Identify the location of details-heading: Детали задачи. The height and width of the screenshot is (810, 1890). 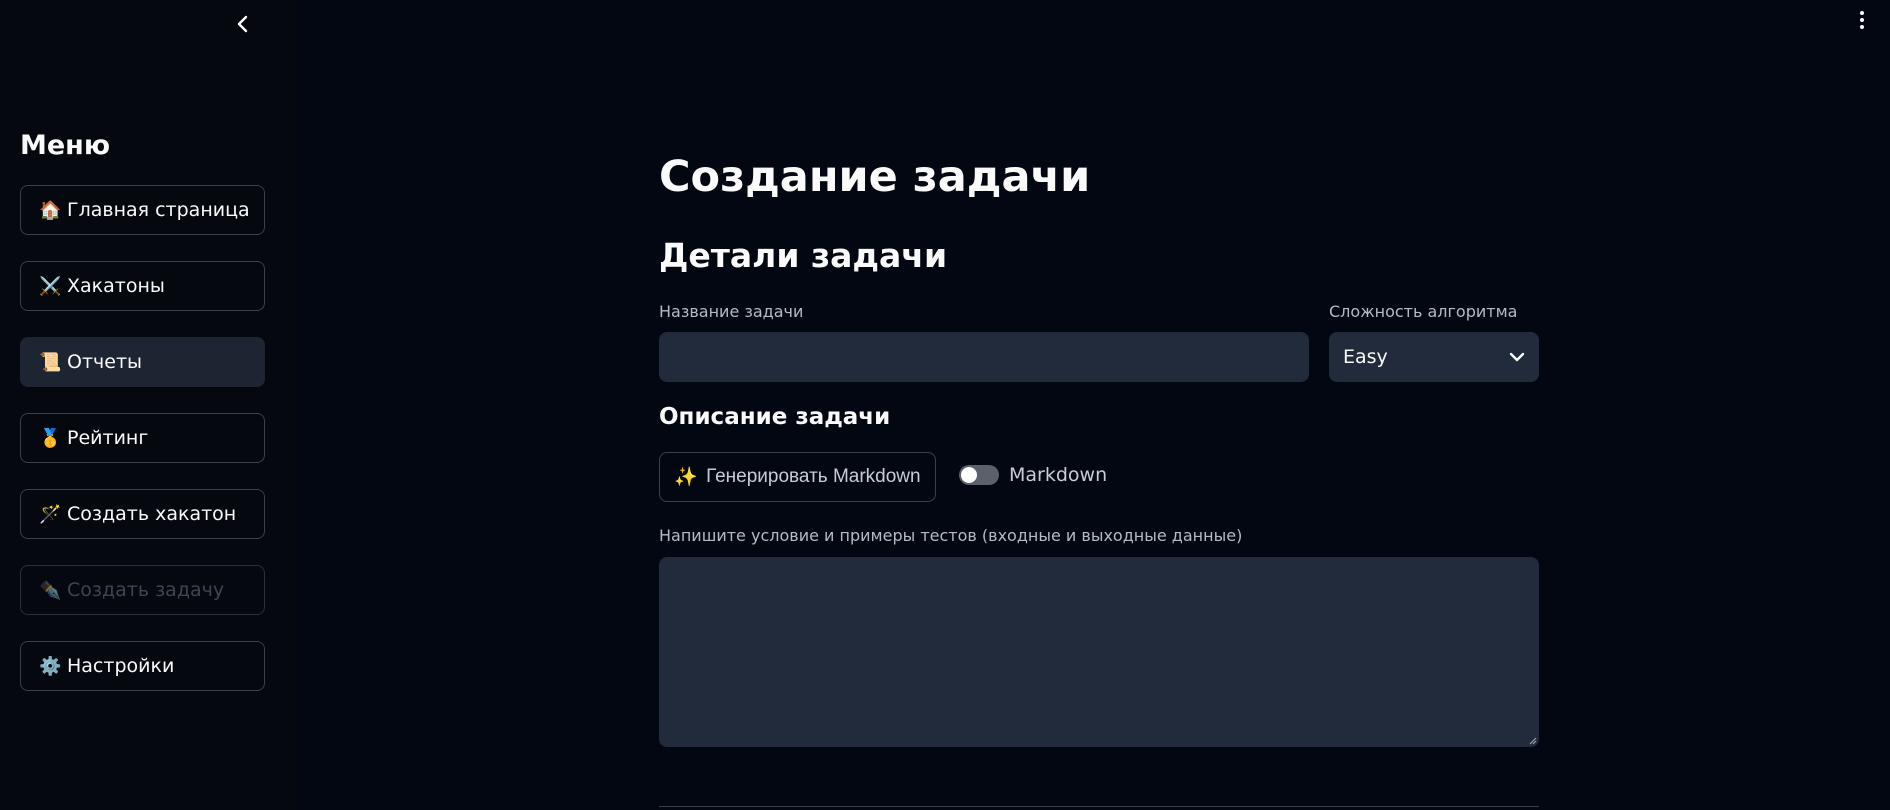
(803, 255).